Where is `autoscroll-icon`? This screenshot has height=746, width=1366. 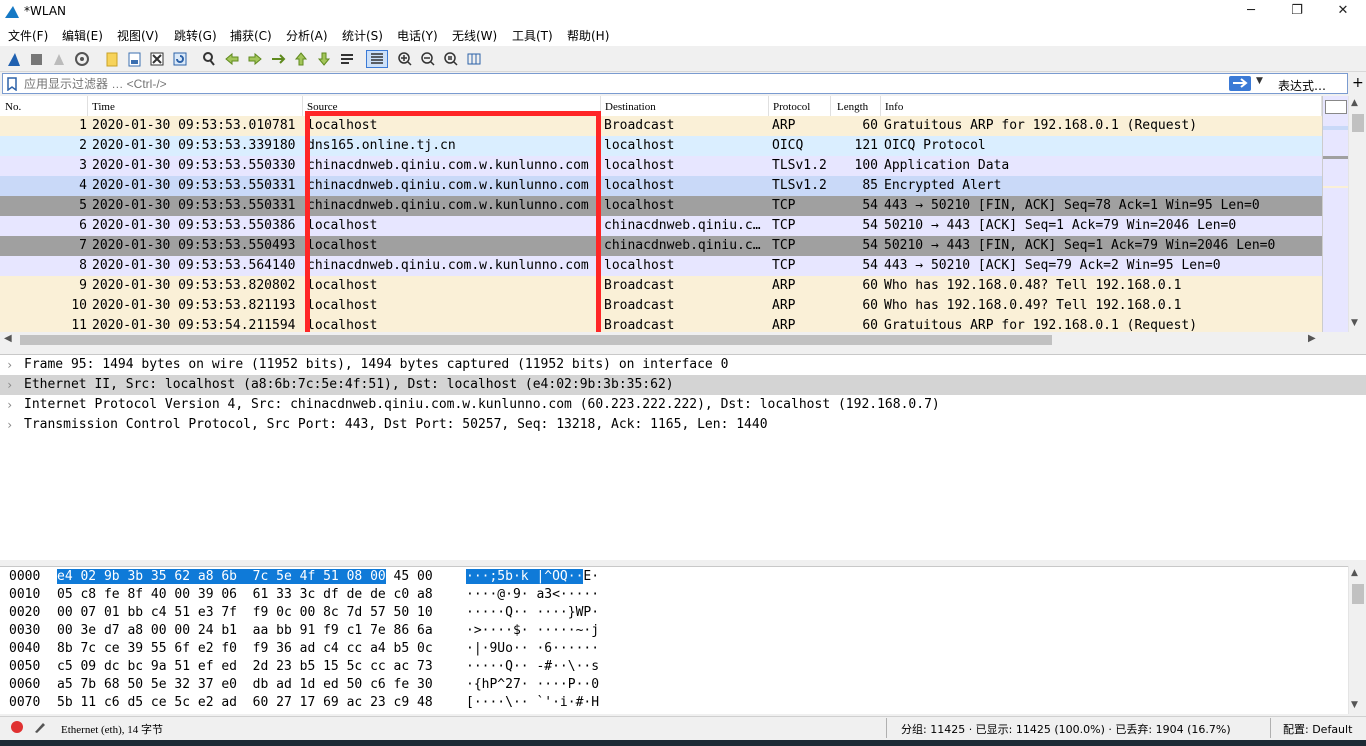 autoscroll-icon is located at coordinates (347, 59).